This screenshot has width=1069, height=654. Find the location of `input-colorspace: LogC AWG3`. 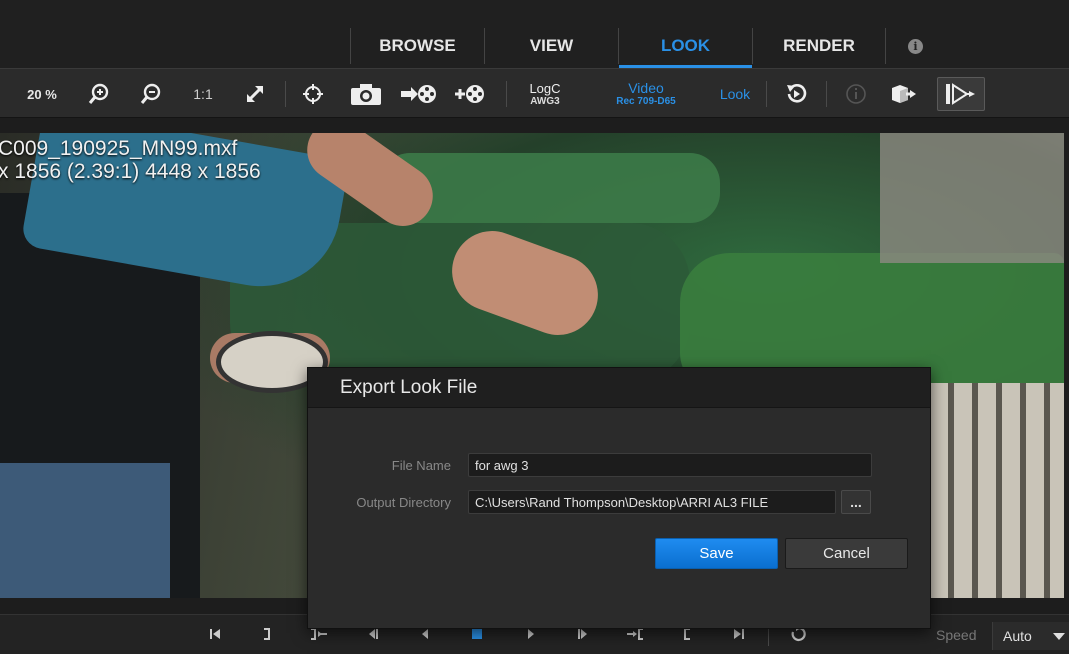

input-colorspace: LogC AWG3 is located at coordinates (545, 94).